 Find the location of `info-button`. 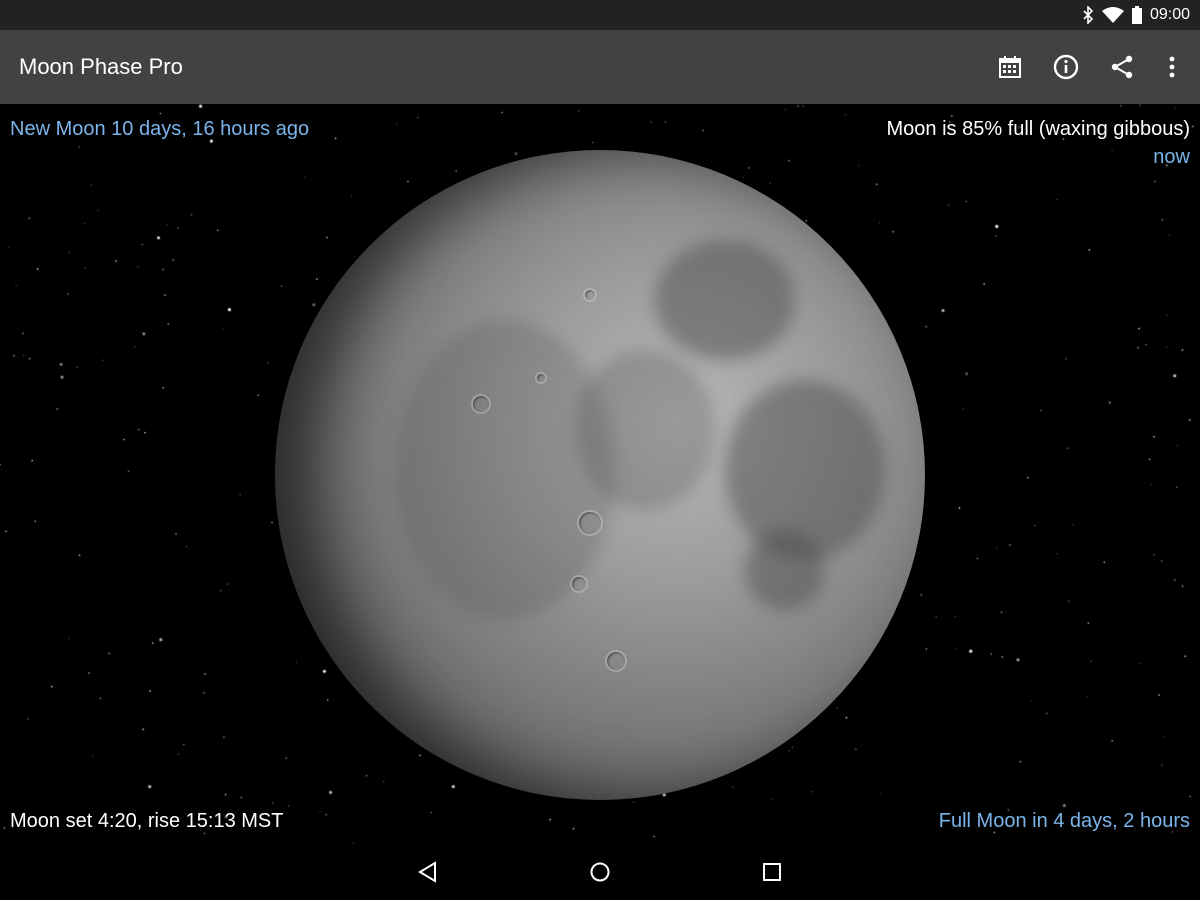

info-button is located at coordinates (1066, 67).